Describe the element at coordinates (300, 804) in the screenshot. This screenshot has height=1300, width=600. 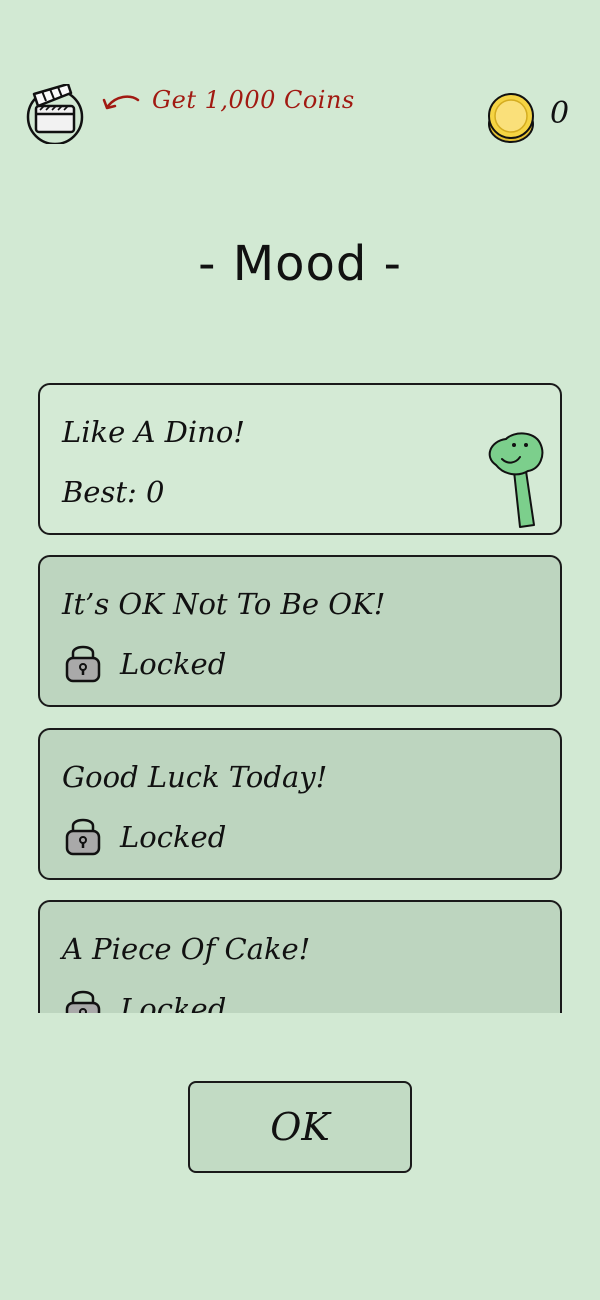
I see `mood-card-good-luck-today: Good Luck Today! Locked` at that location.